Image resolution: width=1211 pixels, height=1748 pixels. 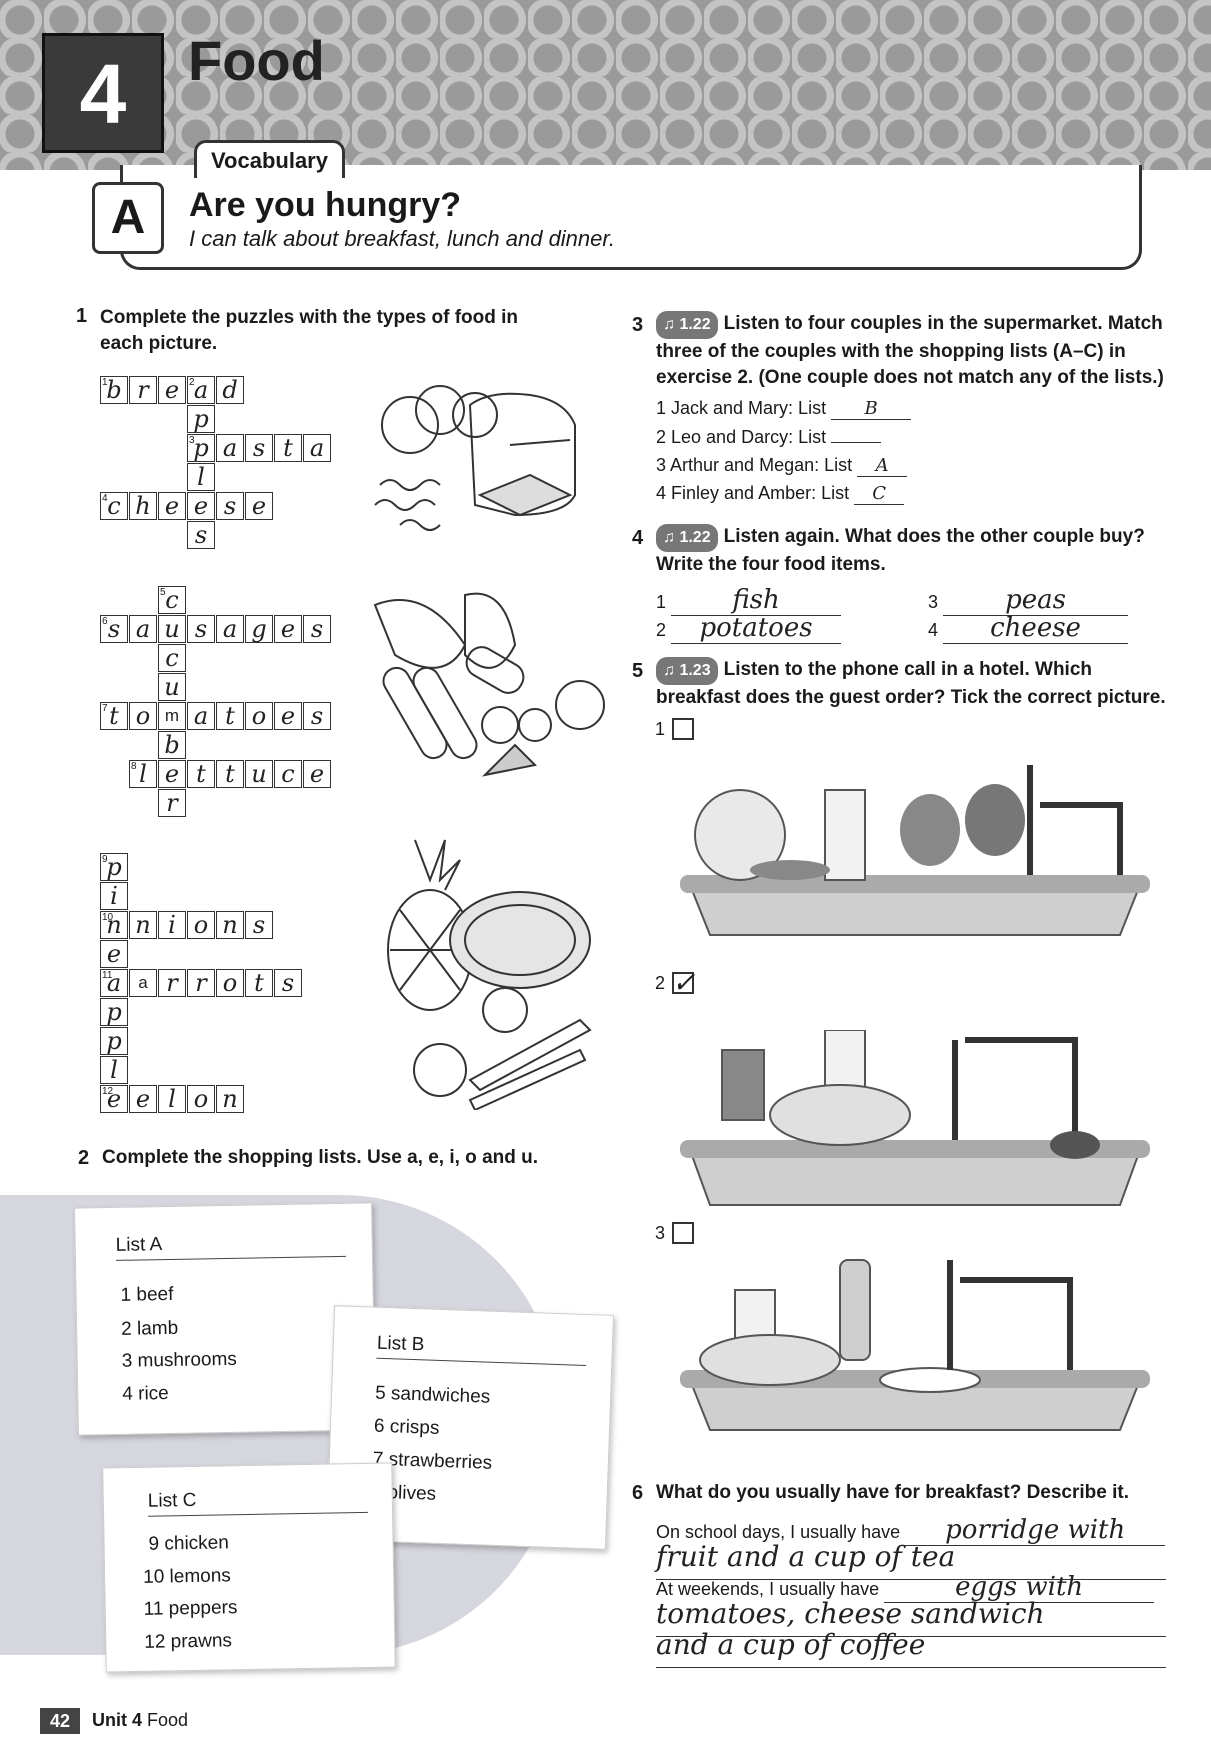 What do you see at coordinates (756, 628) in the screenshot?
I see `ex4-answer-blank: potatoes` at bounding box center [756, 628].